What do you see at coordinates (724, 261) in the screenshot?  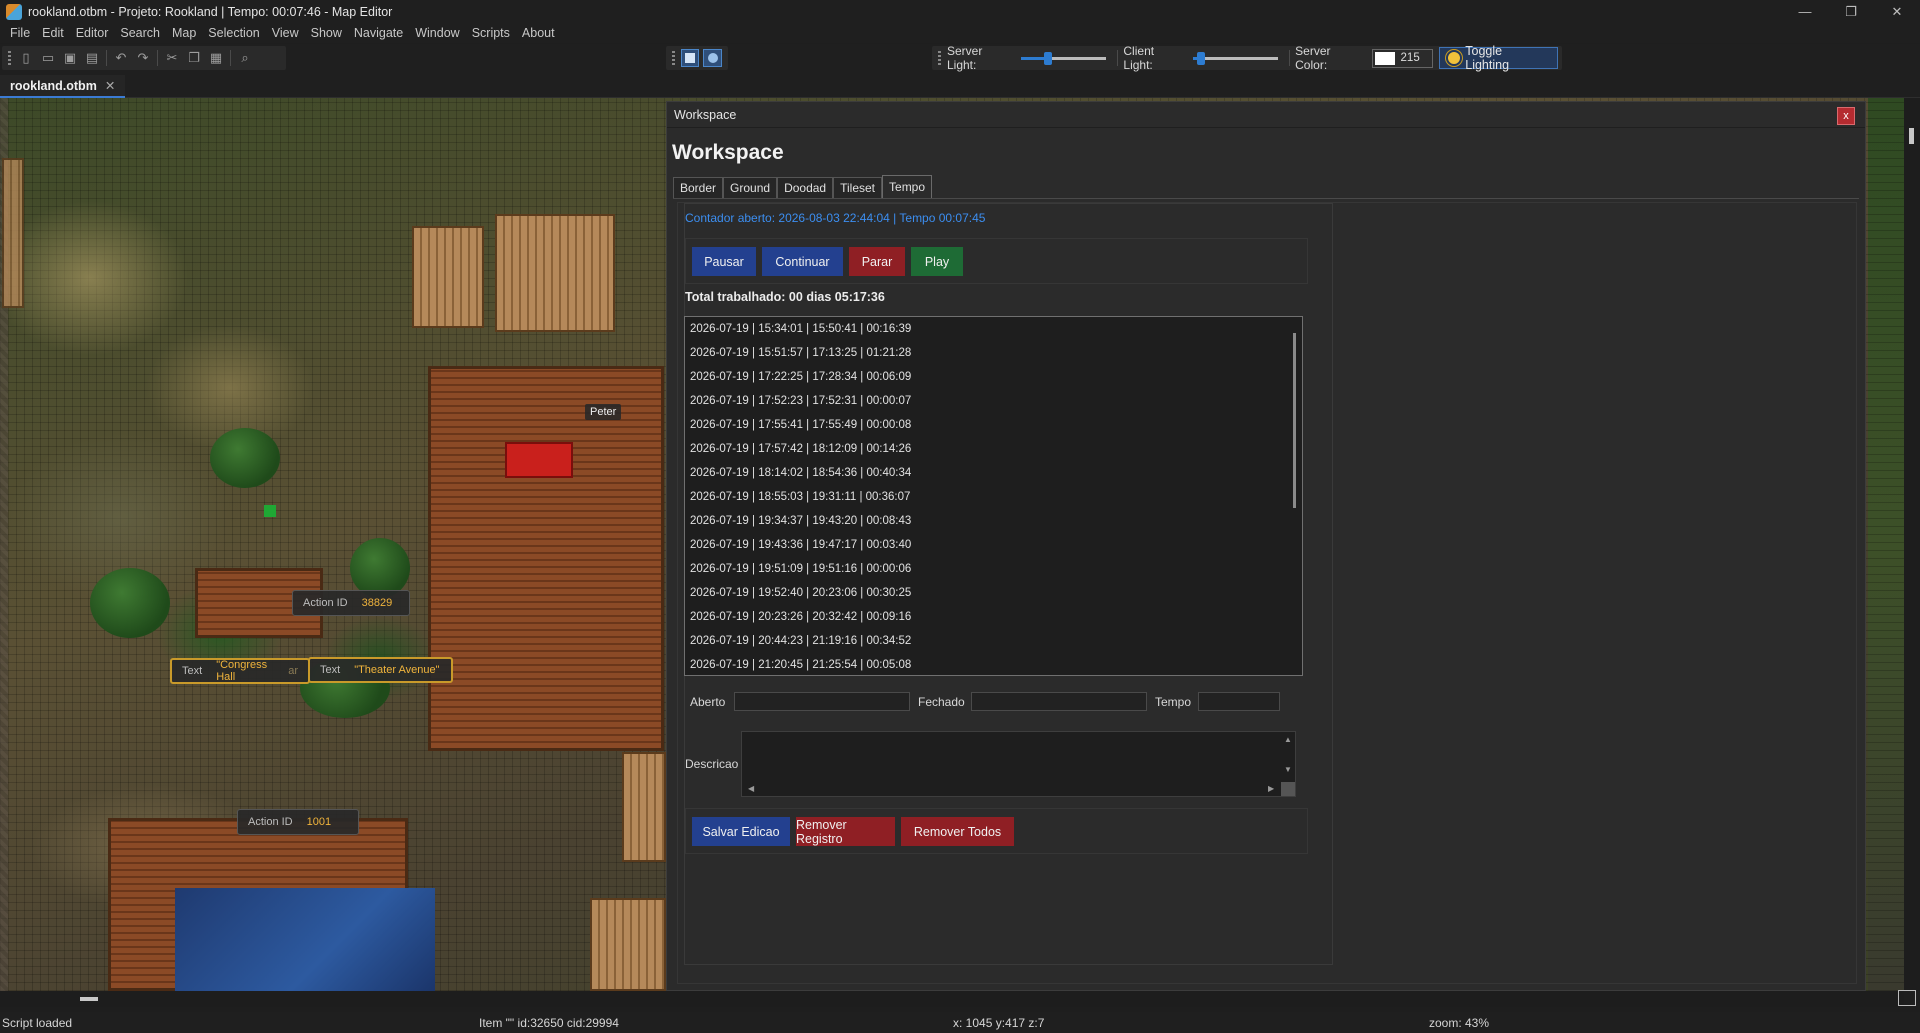 I see `pause-button: Pausar` at bounding box center [724, 261].